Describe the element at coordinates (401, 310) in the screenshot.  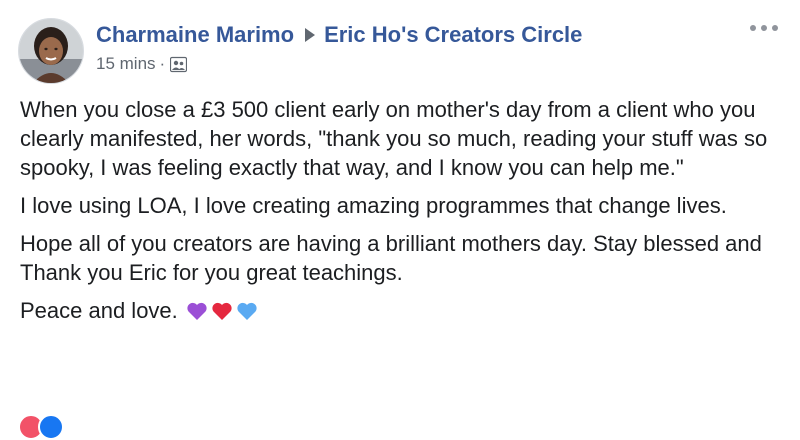
I see `post-last-paragraph: Peace and love.` at that location.